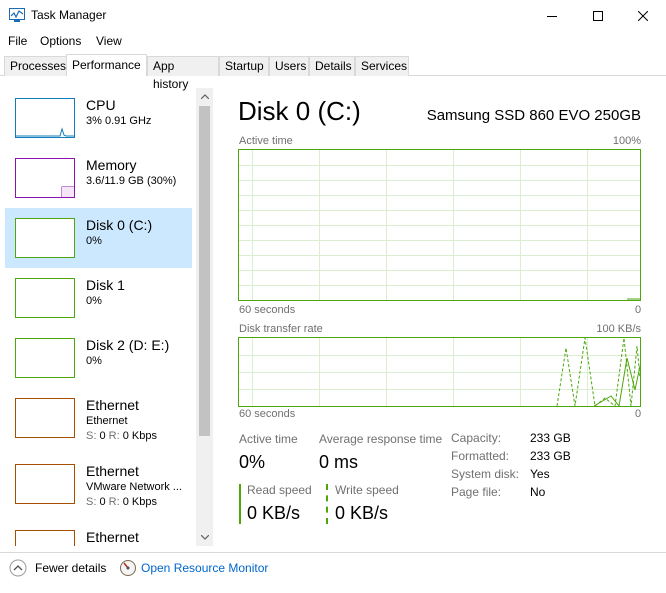 Image resolution: width=666 pixels, height=593 pixels. Describe the element at coordinates (17, 41) in the screenshot. I see `menu-file: File` at that location.